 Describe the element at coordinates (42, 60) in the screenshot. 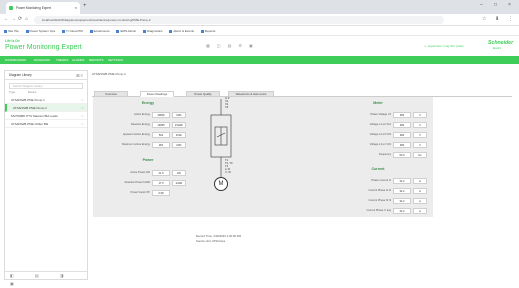

I see `menu-diagrams: DIAGRAMS` at that location.